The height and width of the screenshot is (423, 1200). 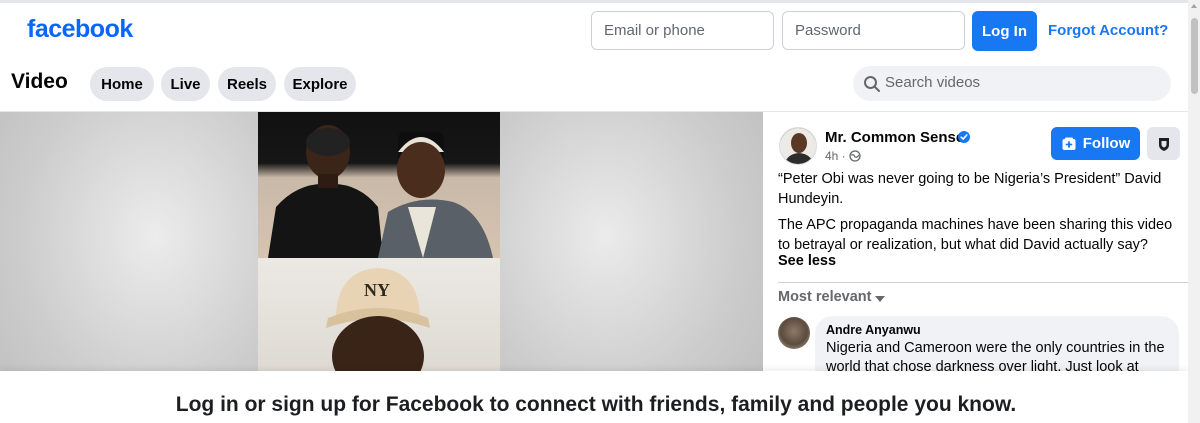 What do you see at coordinates (1069, 143) in the screenshot?
I see `follow-page-icon` at bounding box center [1069, 143].